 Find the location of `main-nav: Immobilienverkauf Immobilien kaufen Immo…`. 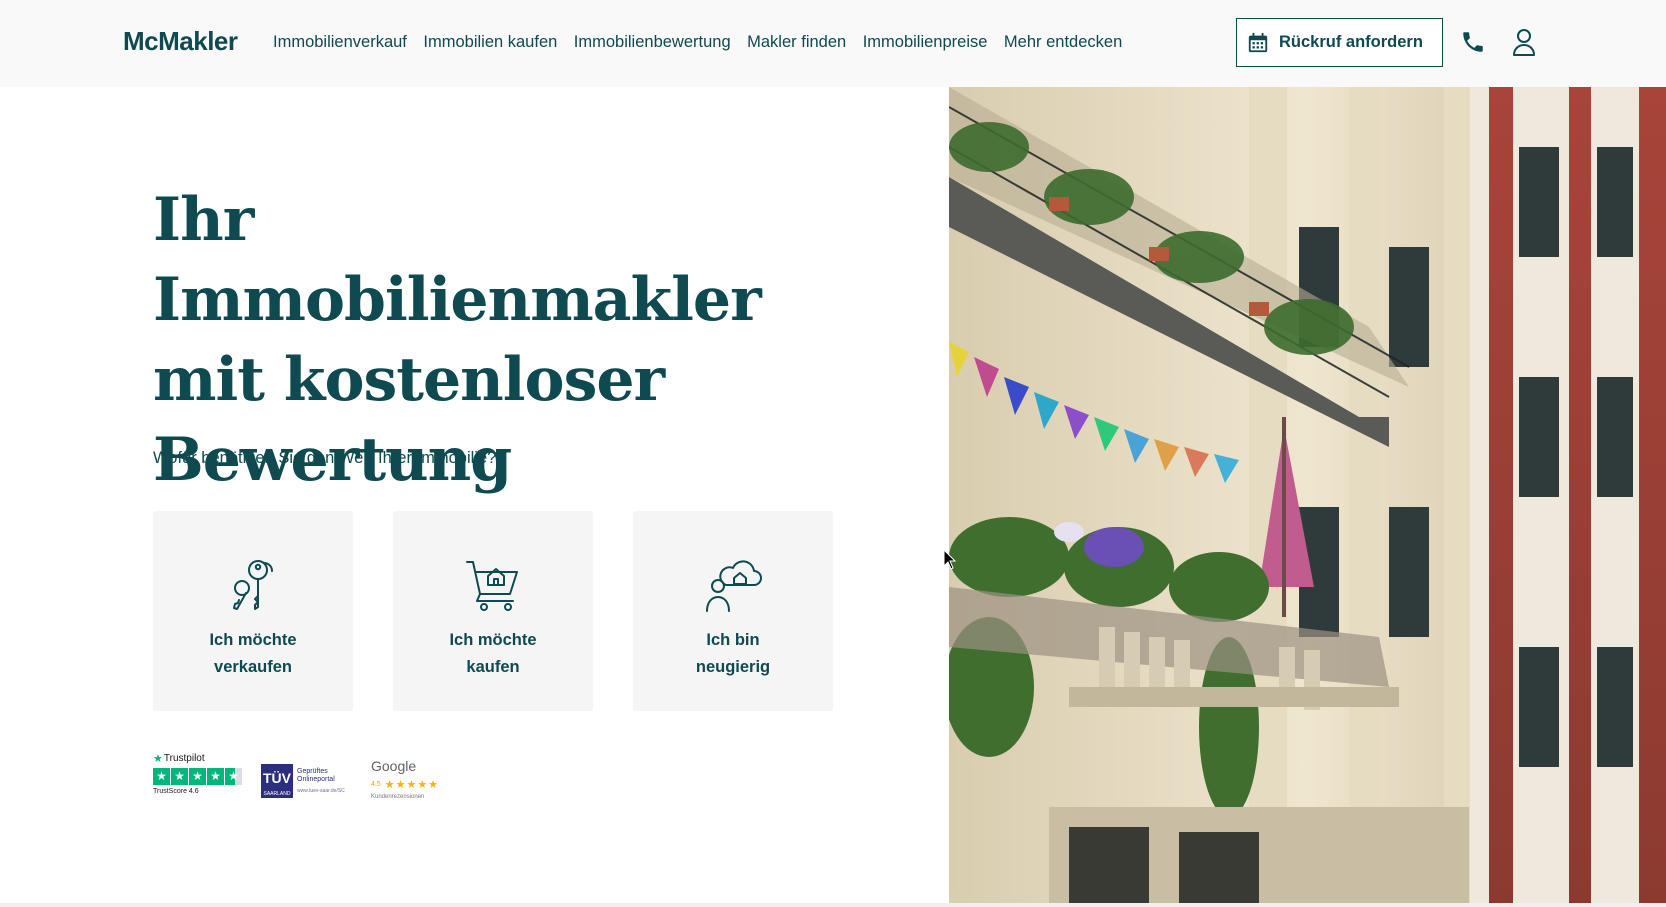

main-nav: Immobilienverkauf Immobilien kaufen Immo… is located at coordinates (706, 42).